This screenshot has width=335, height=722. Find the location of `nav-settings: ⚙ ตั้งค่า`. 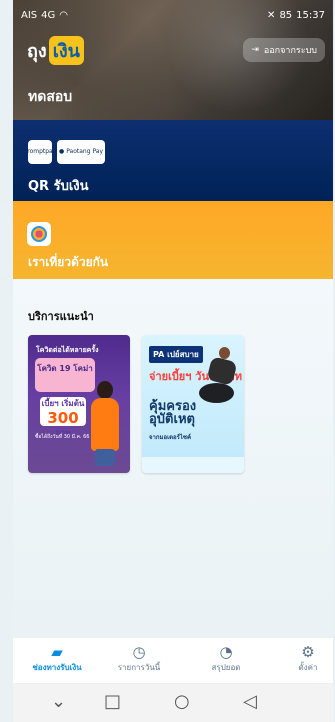

nav-settings: ⚙ ตั้งค่า is located at coordinates (303, 658).